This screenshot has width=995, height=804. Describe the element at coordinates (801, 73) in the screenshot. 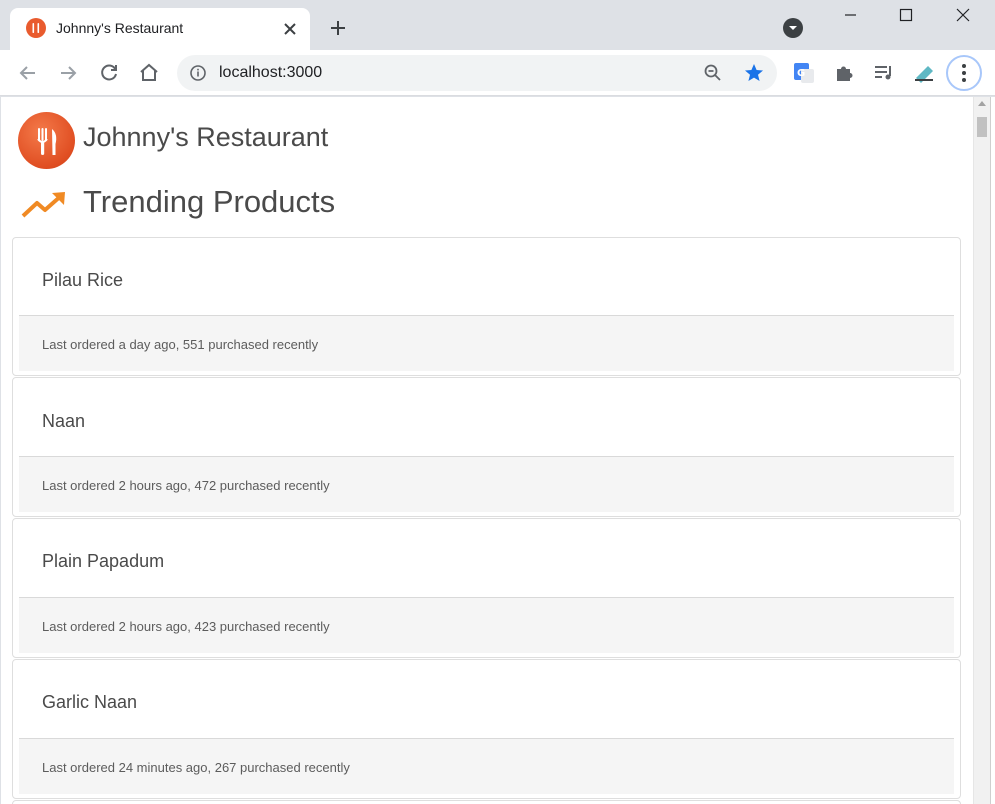

I see `svg-text: G` at that location.